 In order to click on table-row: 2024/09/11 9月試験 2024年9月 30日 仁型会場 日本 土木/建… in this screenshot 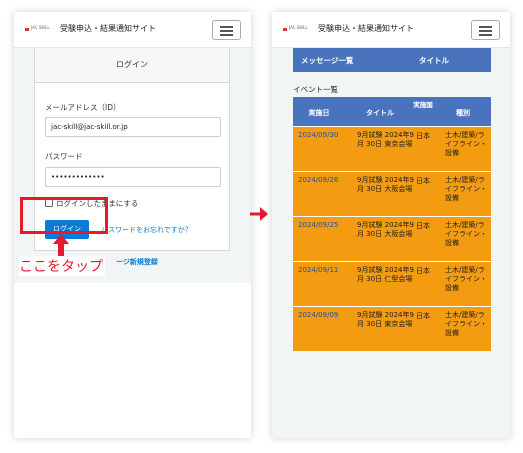, I will do `click(392, 283)`.